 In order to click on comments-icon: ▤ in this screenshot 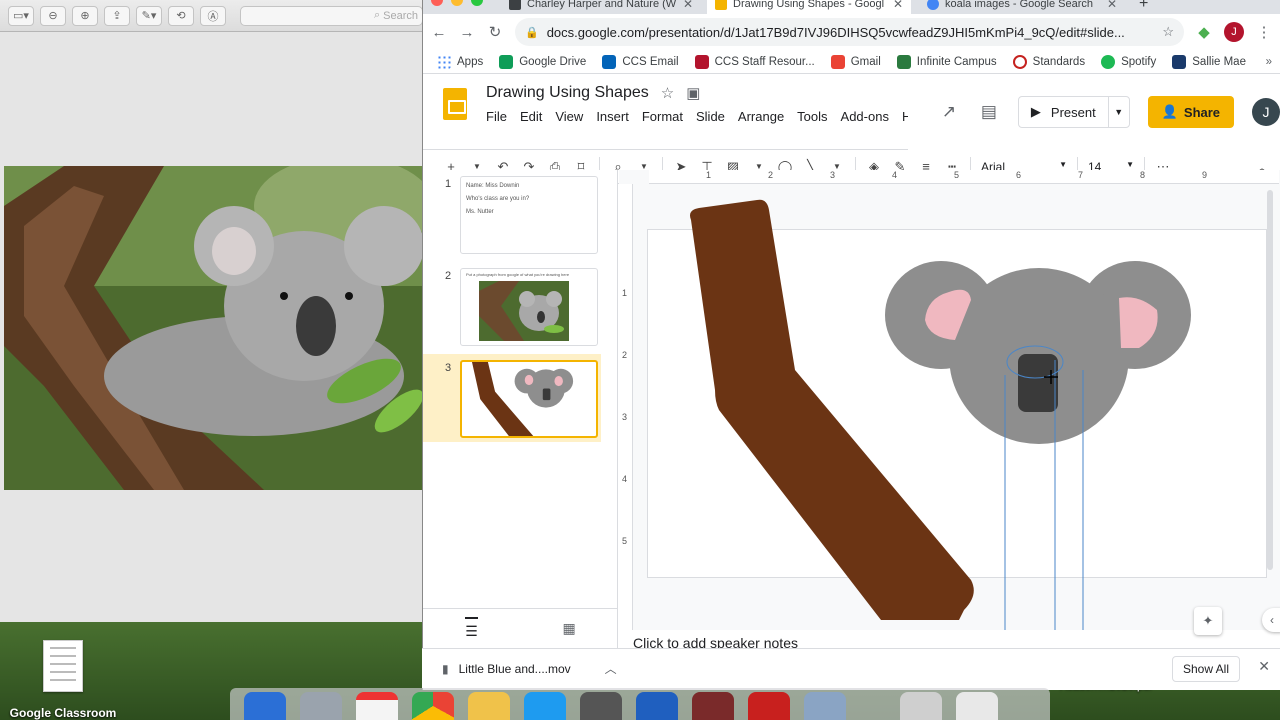, I will do `click(989, 112)`.